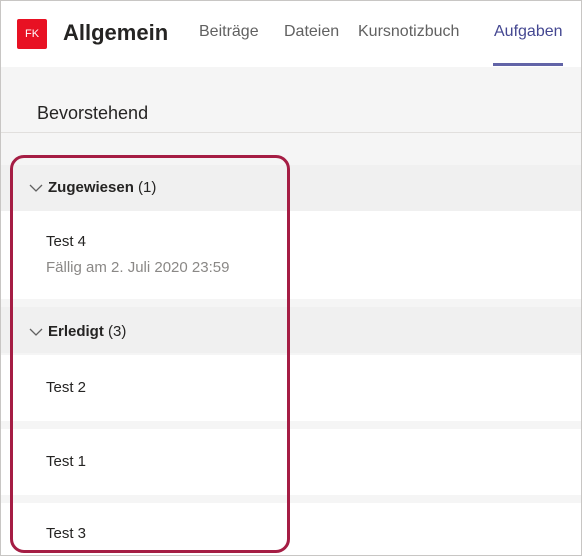 The height and width of the screenshot is (556, 582). Describe the element at coordinates (66, 533) in the screenshot. I see `assignment-title: Test 3` at that location.